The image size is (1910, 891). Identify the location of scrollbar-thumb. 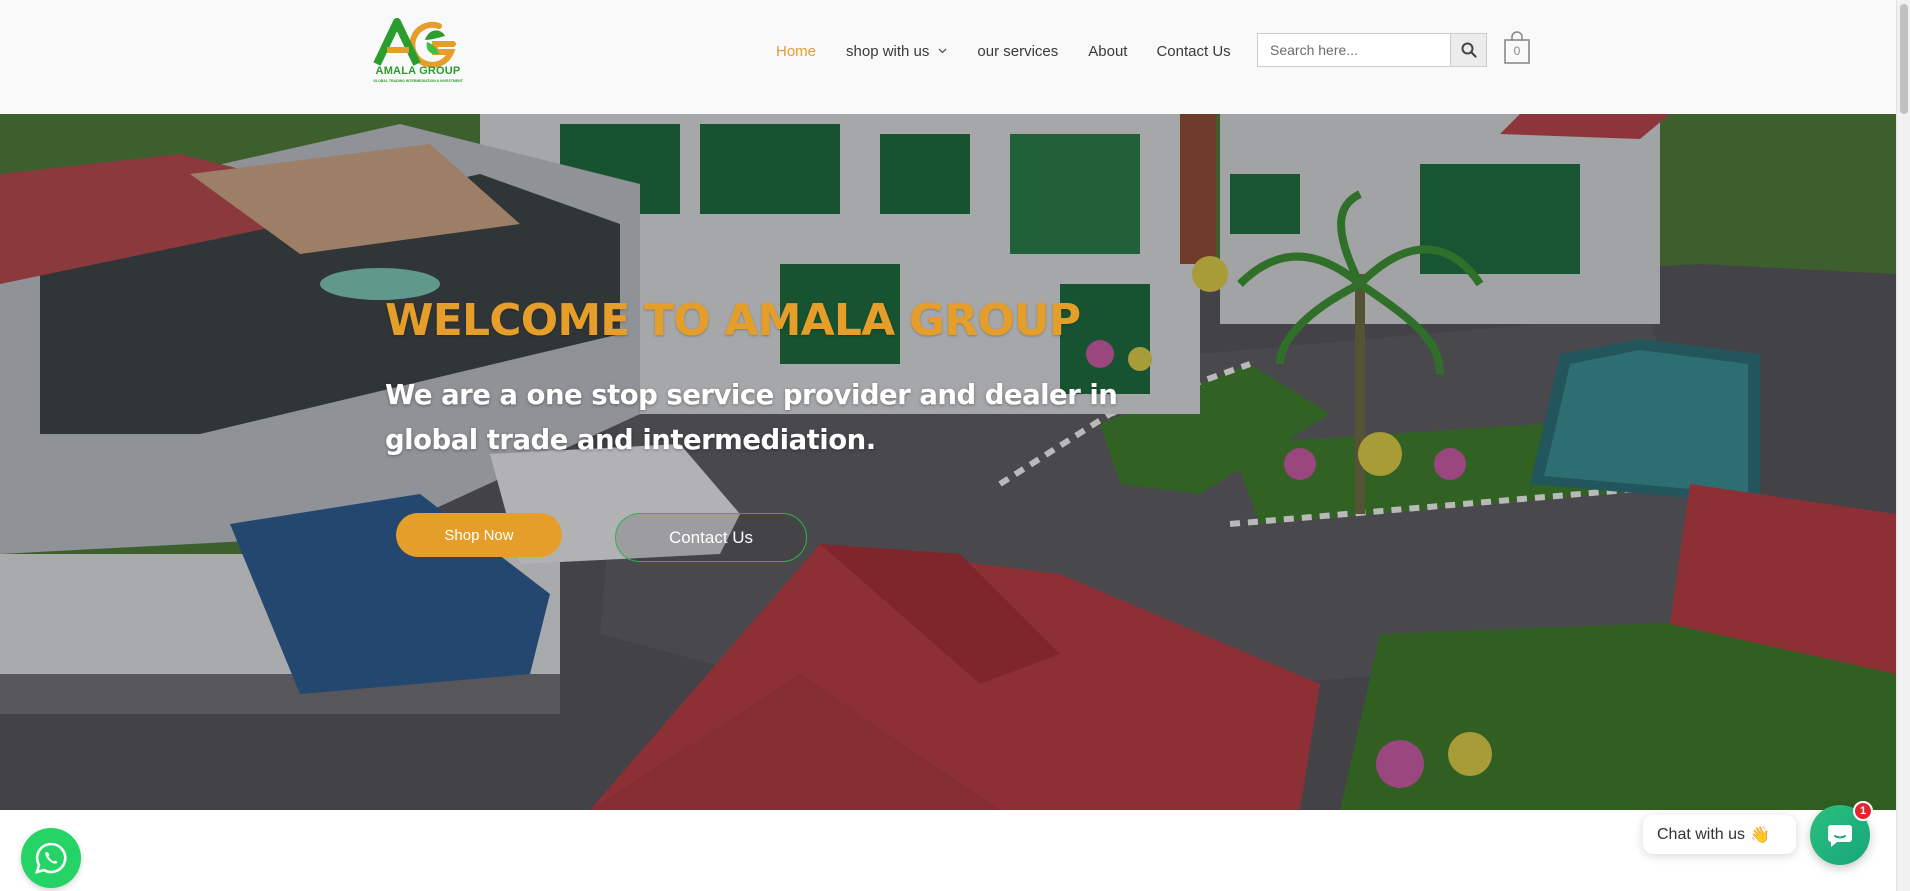
(1904, 59).